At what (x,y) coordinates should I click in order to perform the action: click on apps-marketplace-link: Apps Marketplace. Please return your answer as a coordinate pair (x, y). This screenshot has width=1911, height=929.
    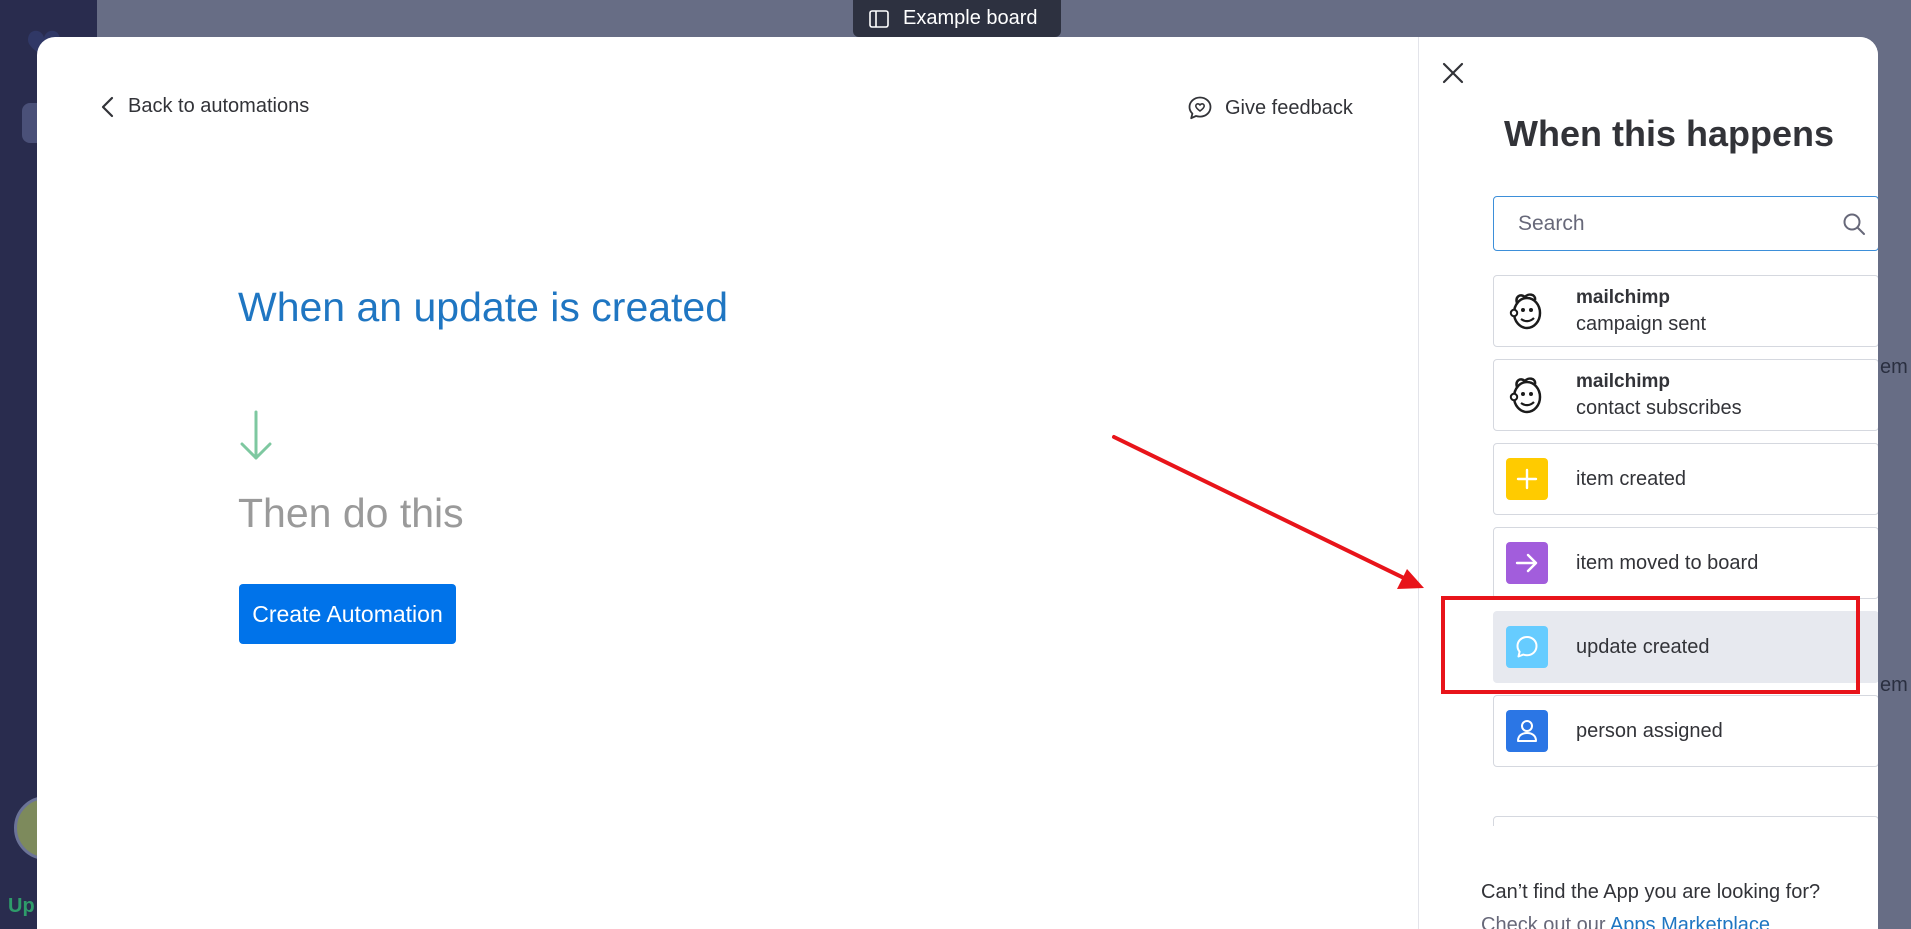
    Looking at the image, I should click on (1690, 921).